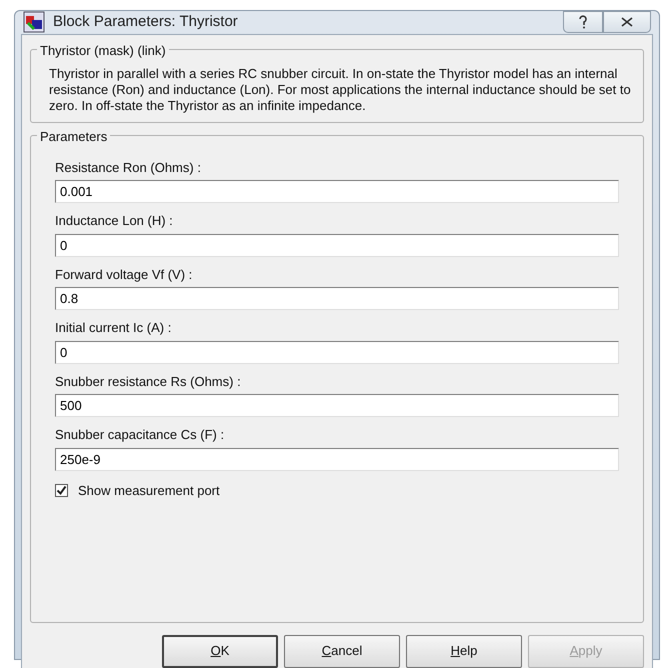 This screenshot has height=668, width=671. I want to click on close-icon, so click(627, 22).